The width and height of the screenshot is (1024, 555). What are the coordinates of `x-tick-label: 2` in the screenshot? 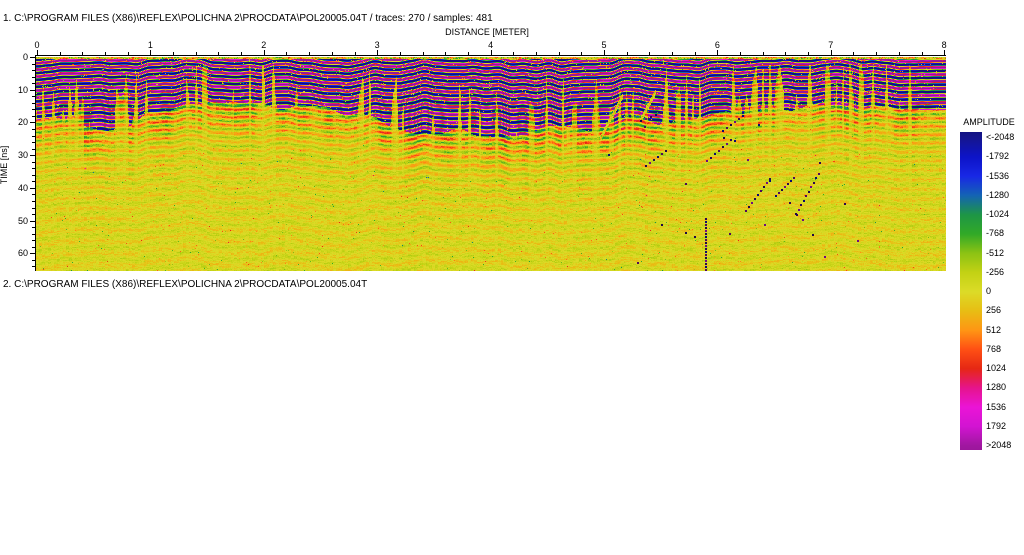 It's located at (264, 45).